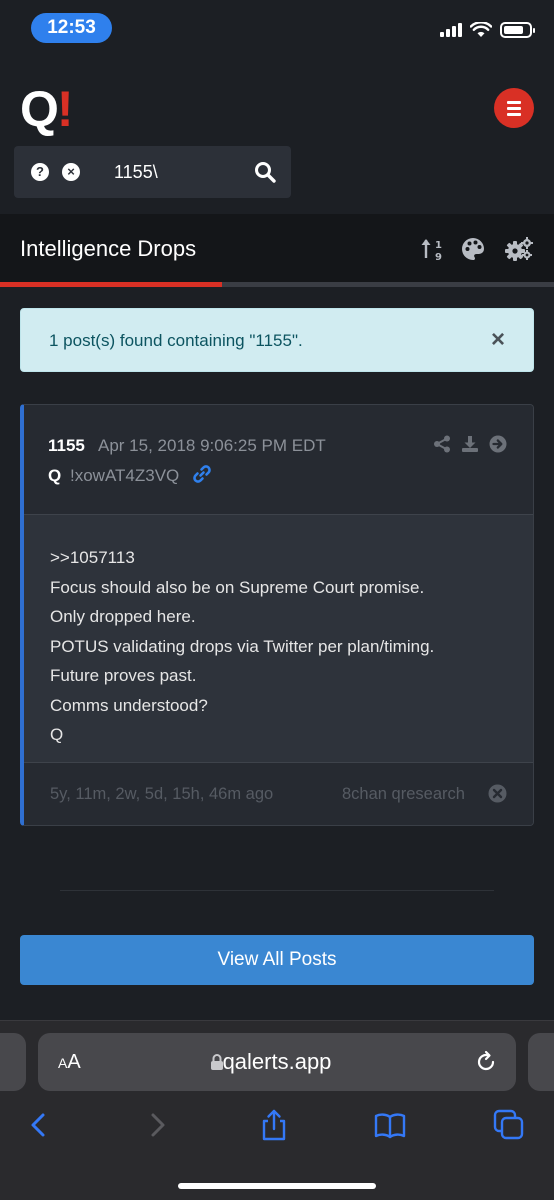  I want to click on search-icon, so click(265, 172).